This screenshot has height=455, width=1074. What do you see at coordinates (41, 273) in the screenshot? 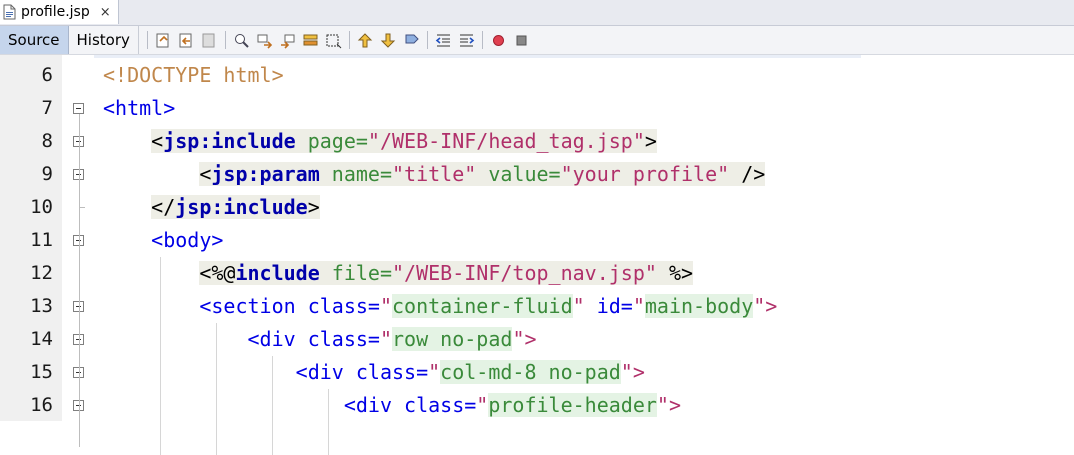
I see `line-number: 12` at bounding box center [41, 273].